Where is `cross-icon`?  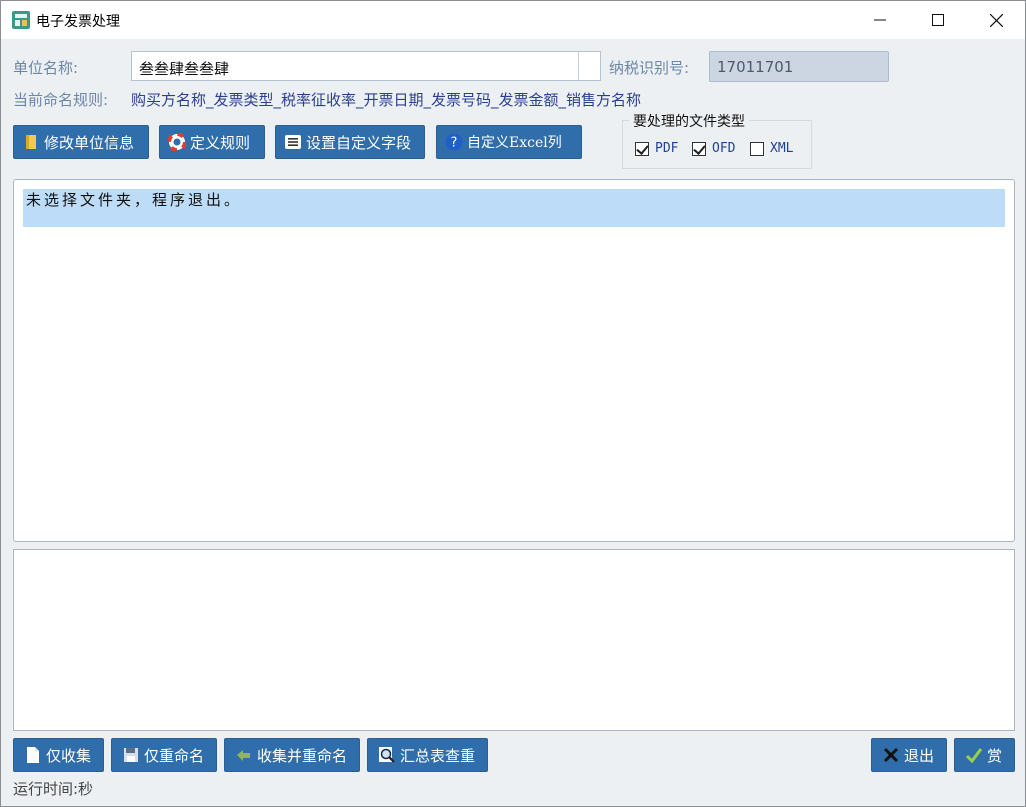 cross-icon is located at coordinates (891, 755).